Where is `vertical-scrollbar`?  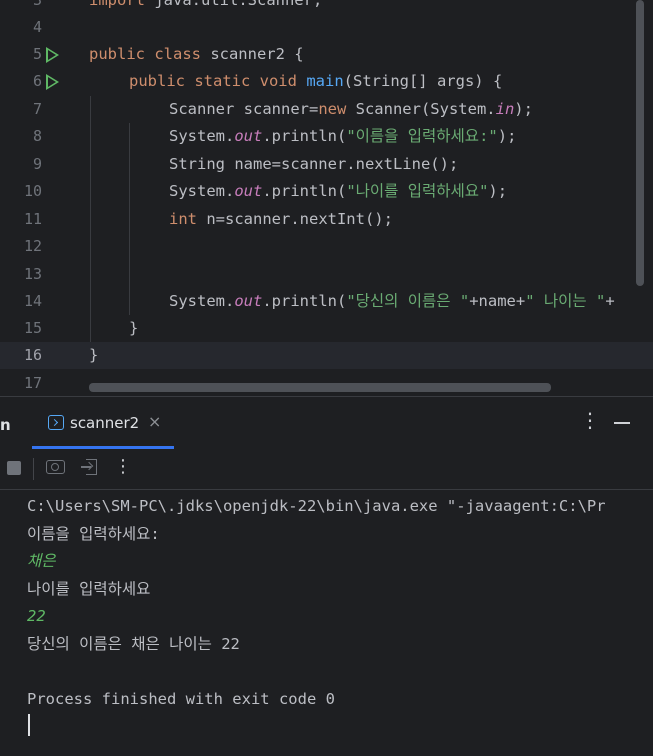
vertical-scrollbar is located at coordinates (640, 143).